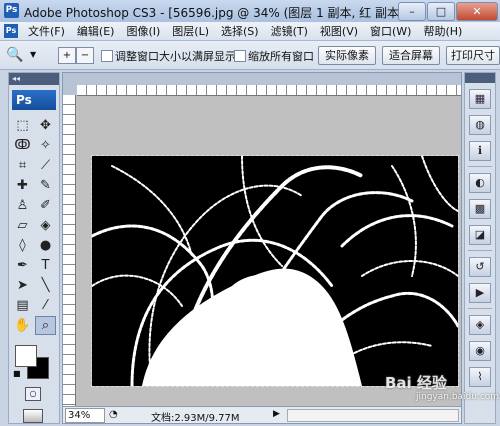 The height and width of the screenshot is (426, 500). What do you see at coordinates (45, 245) in the screenshot?
I see `dodge-tool-icon: ●` at bounding box center [45, 245].